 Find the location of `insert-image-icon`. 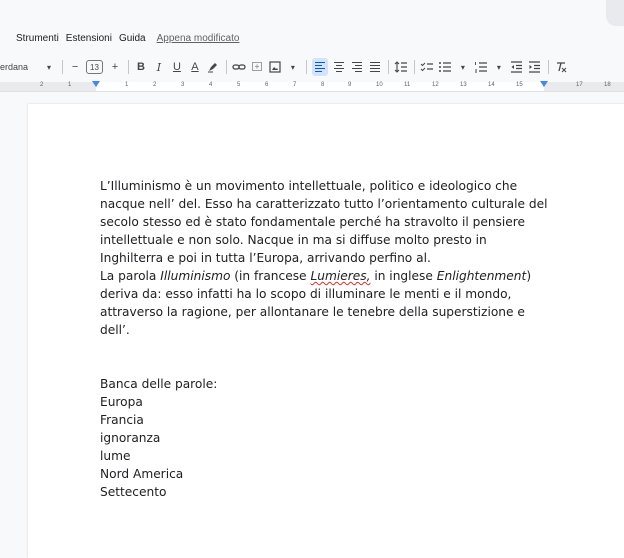

insert-image-icon is located at coordinates (275, 67).